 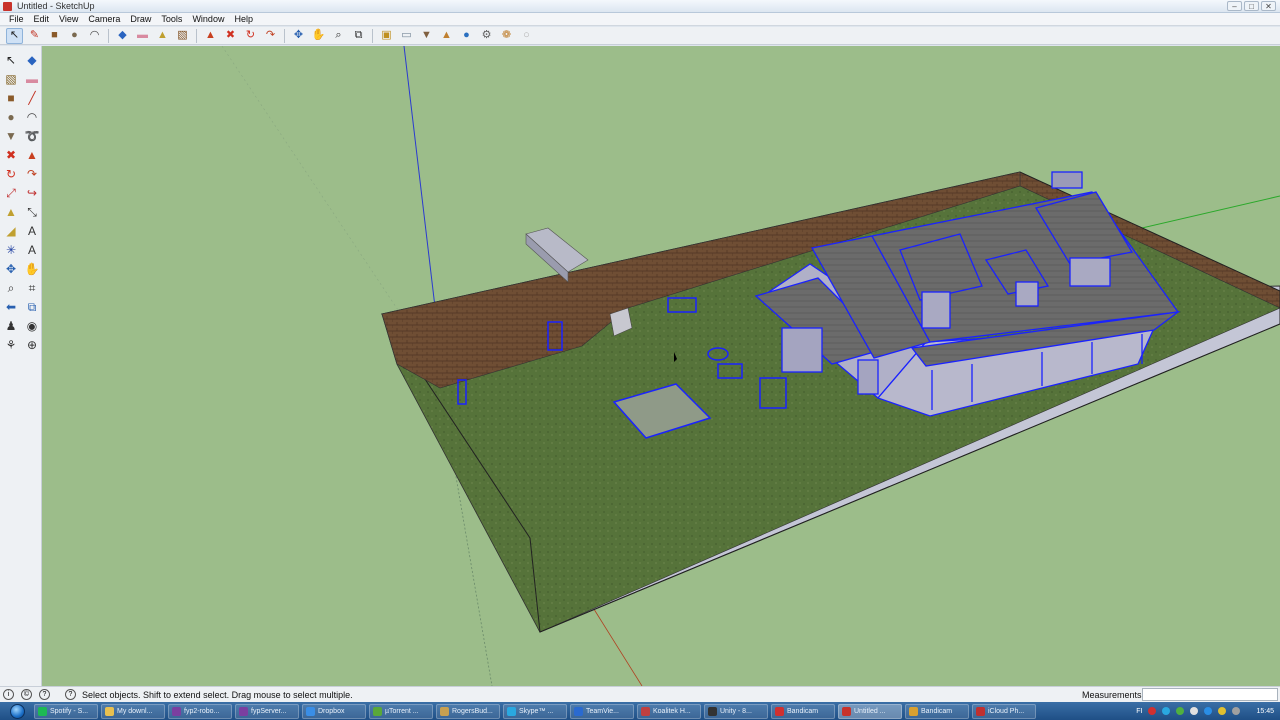 I want to click on menu-tools: Tools, so click(x=171, y=19).